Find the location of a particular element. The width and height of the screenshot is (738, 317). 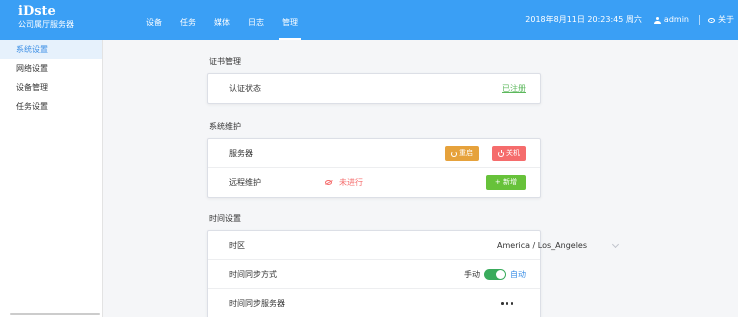

server-row: 服务器 重启 关机 is located at coordinates (374, 153).